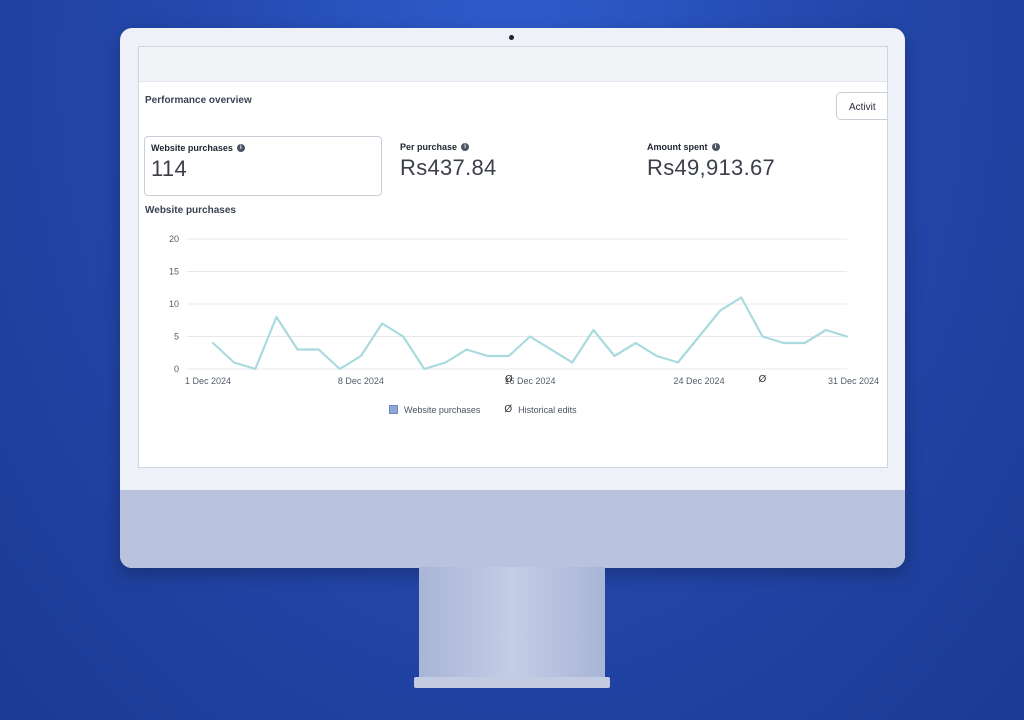  What do you see at coordinates (699, 381) in the screenshot?
I see `x-tick-label: 24 Dec 2024` at bounding box center [699, 381].